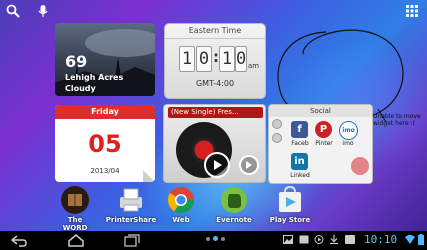 This screenshot has width=427, height=250. I want to click on clock-ampm: am, so click(254, 66).